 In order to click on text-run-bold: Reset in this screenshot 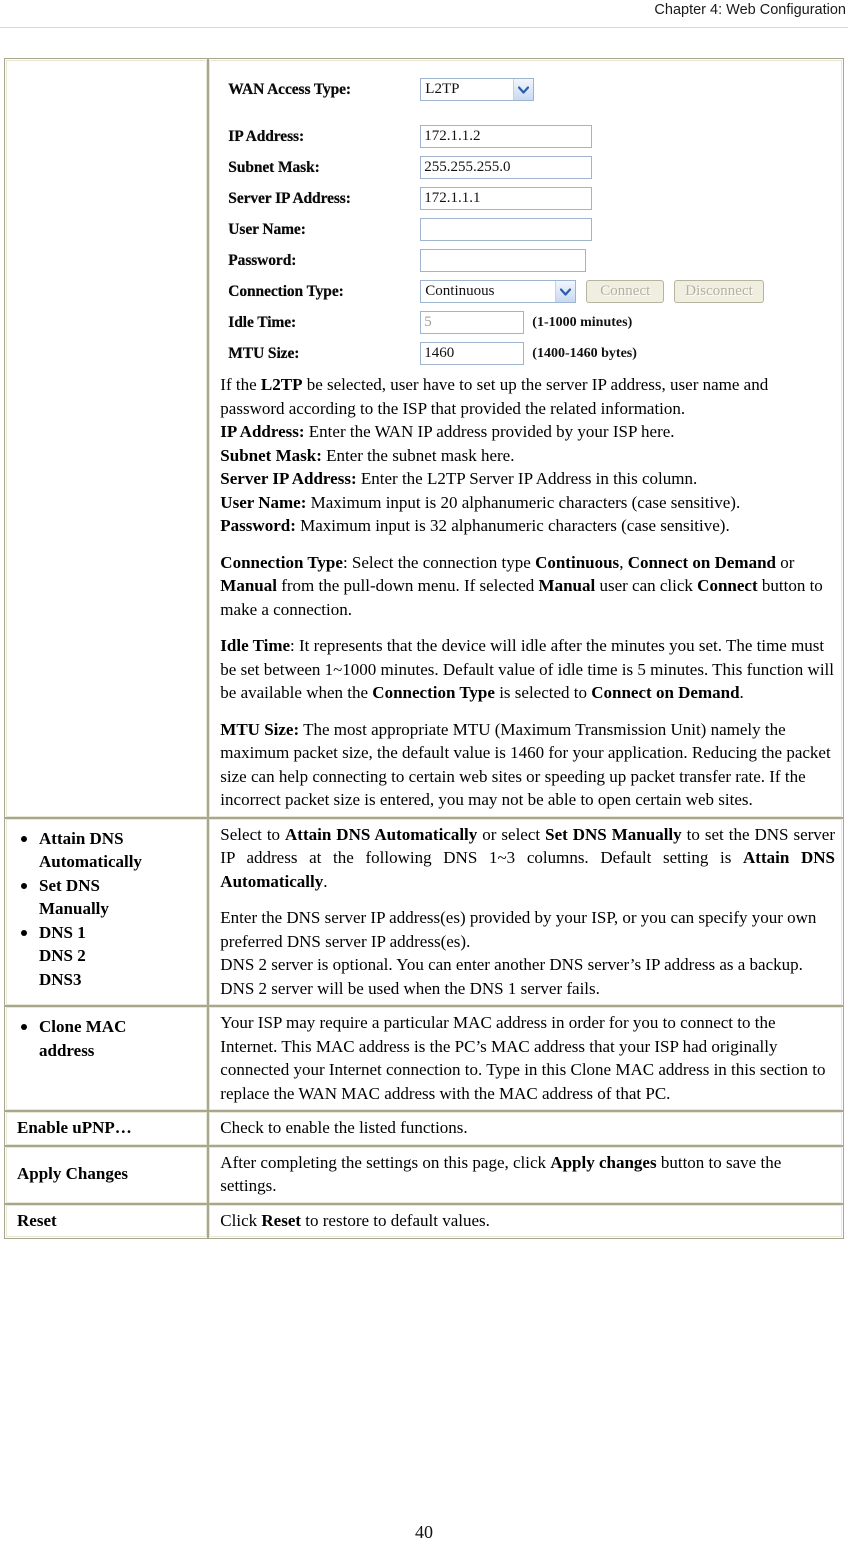, I will do `click(281, 1220)`.